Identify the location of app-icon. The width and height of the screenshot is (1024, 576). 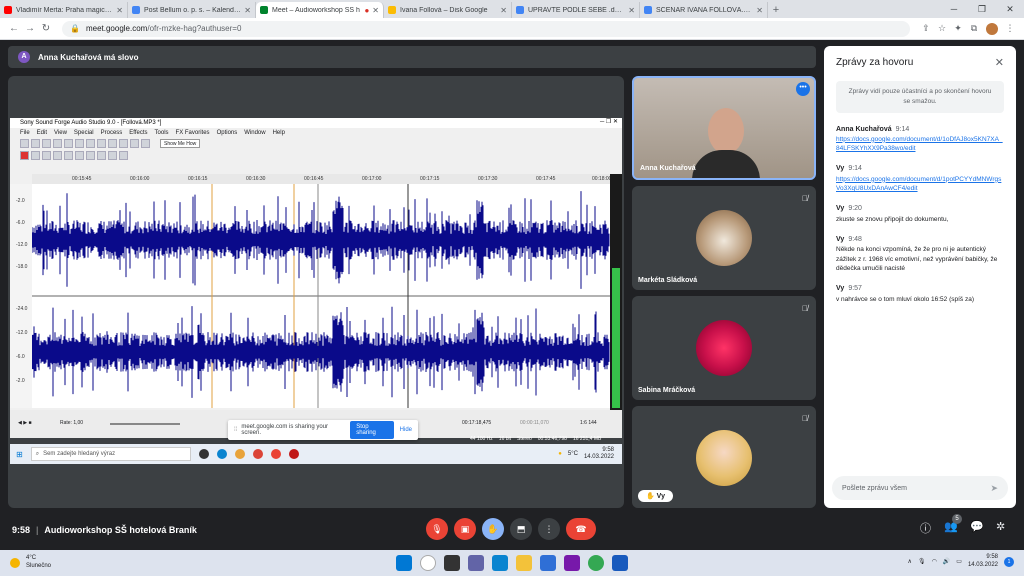
(275, 454).